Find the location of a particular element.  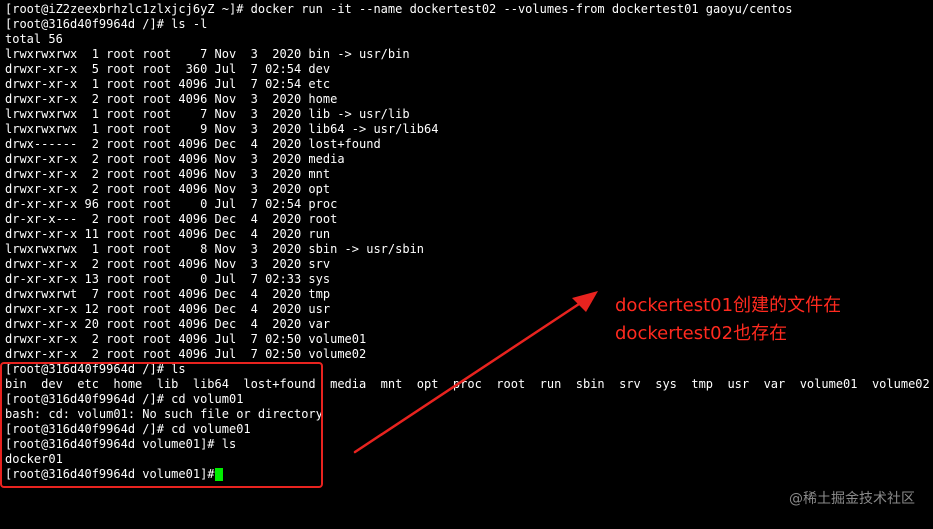

terminal-line: total 56 is located at coordinates (34, 39).